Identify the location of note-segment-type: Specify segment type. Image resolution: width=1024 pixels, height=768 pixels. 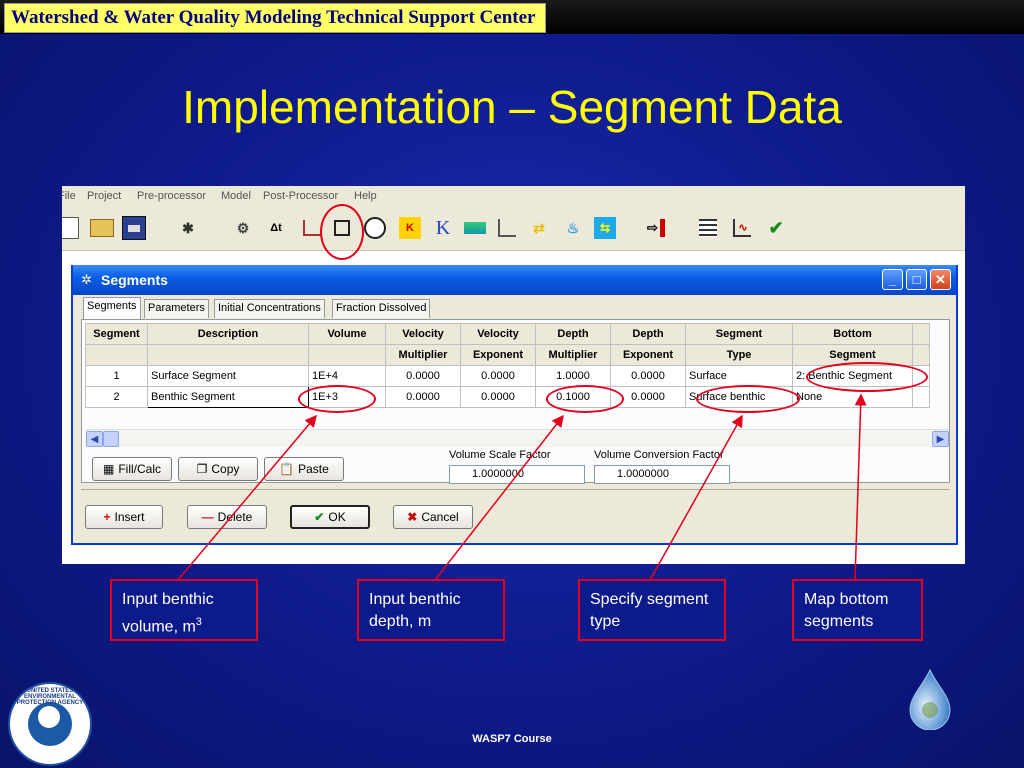
(652, 610).